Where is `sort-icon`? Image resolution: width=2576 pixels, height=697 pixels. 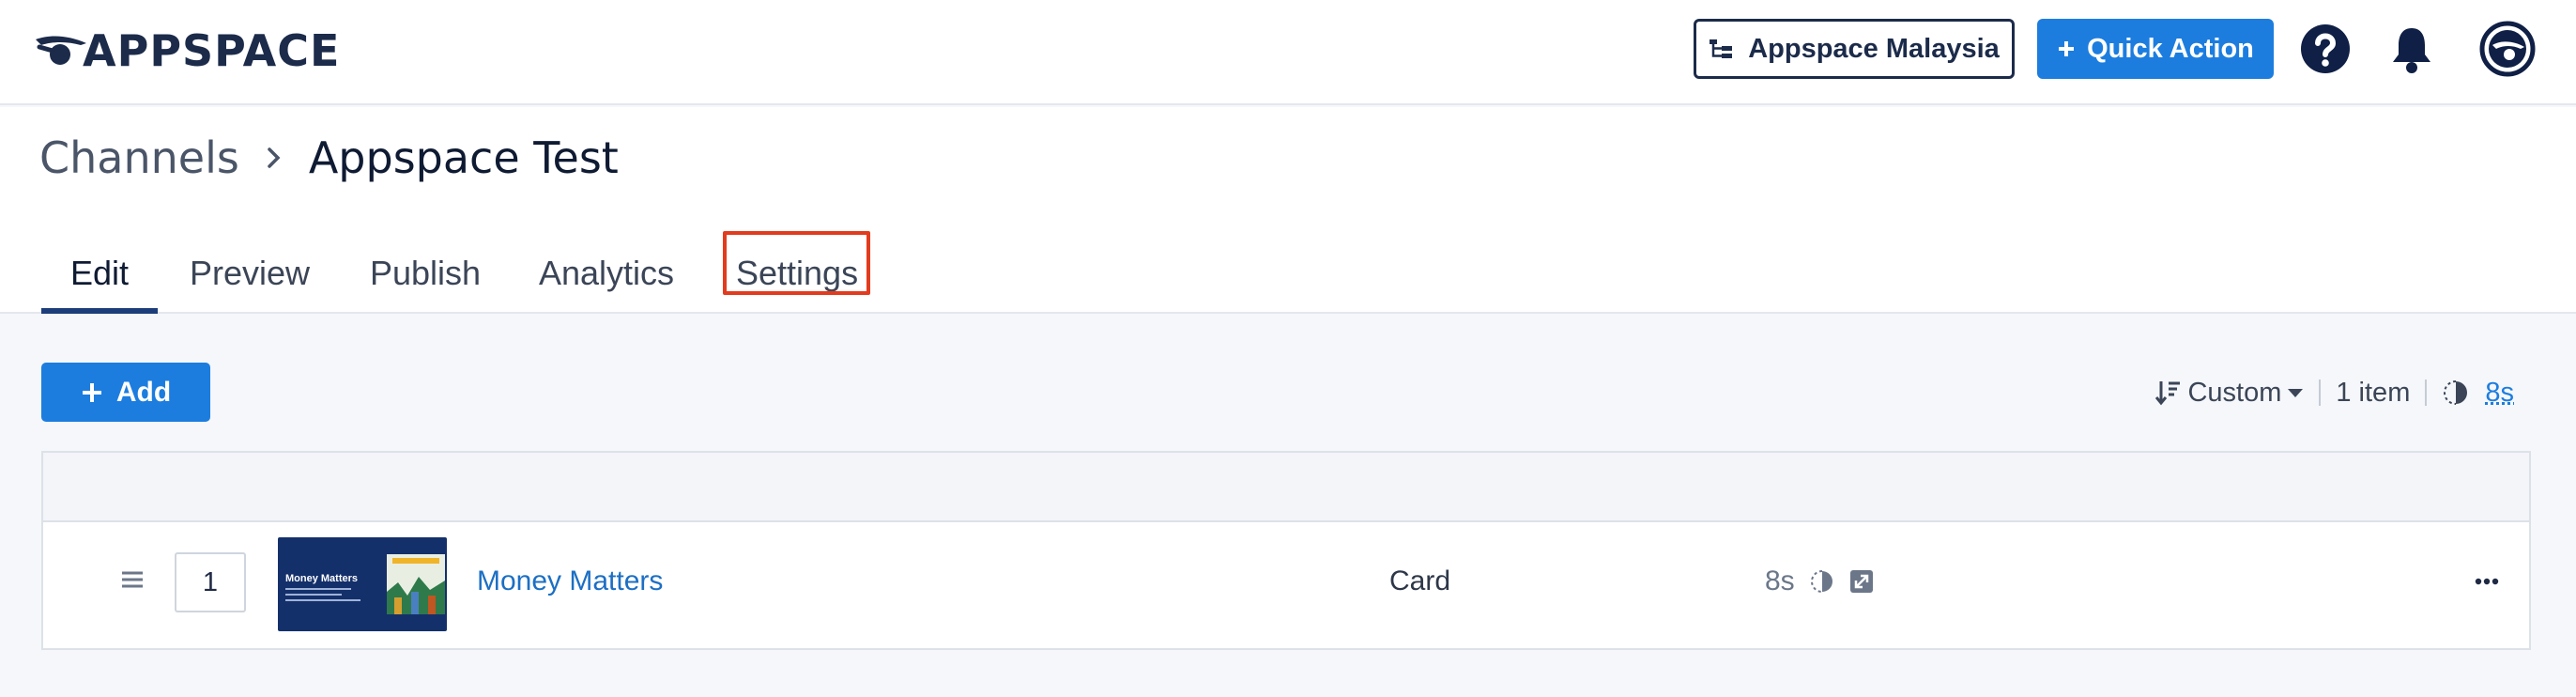
sort-icon is located at coordinates (2168, 393).